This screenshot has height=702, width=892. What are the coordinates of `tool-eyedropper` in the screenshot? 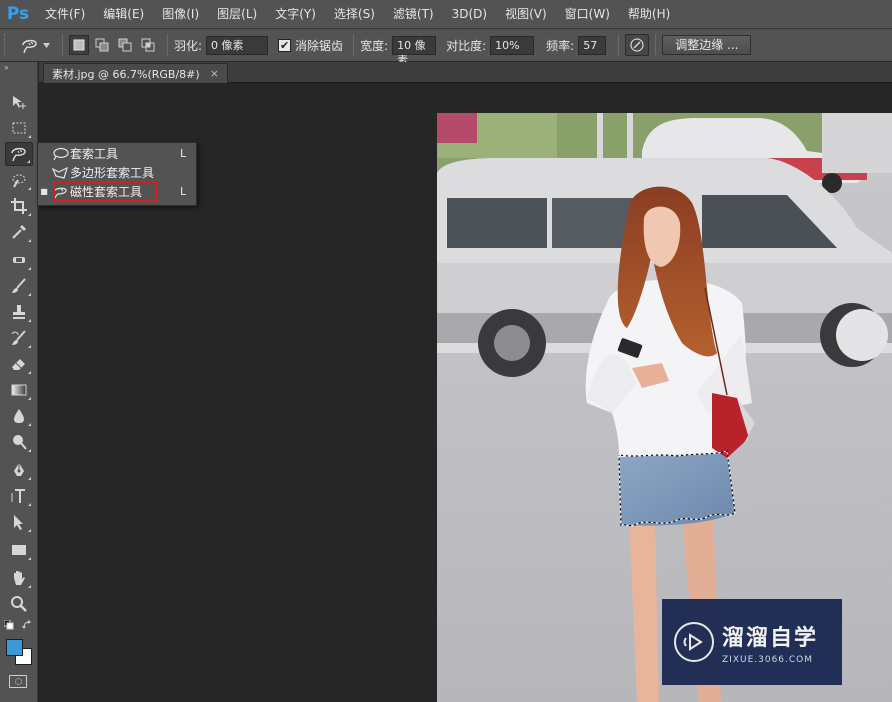 It's located at (19, 232).